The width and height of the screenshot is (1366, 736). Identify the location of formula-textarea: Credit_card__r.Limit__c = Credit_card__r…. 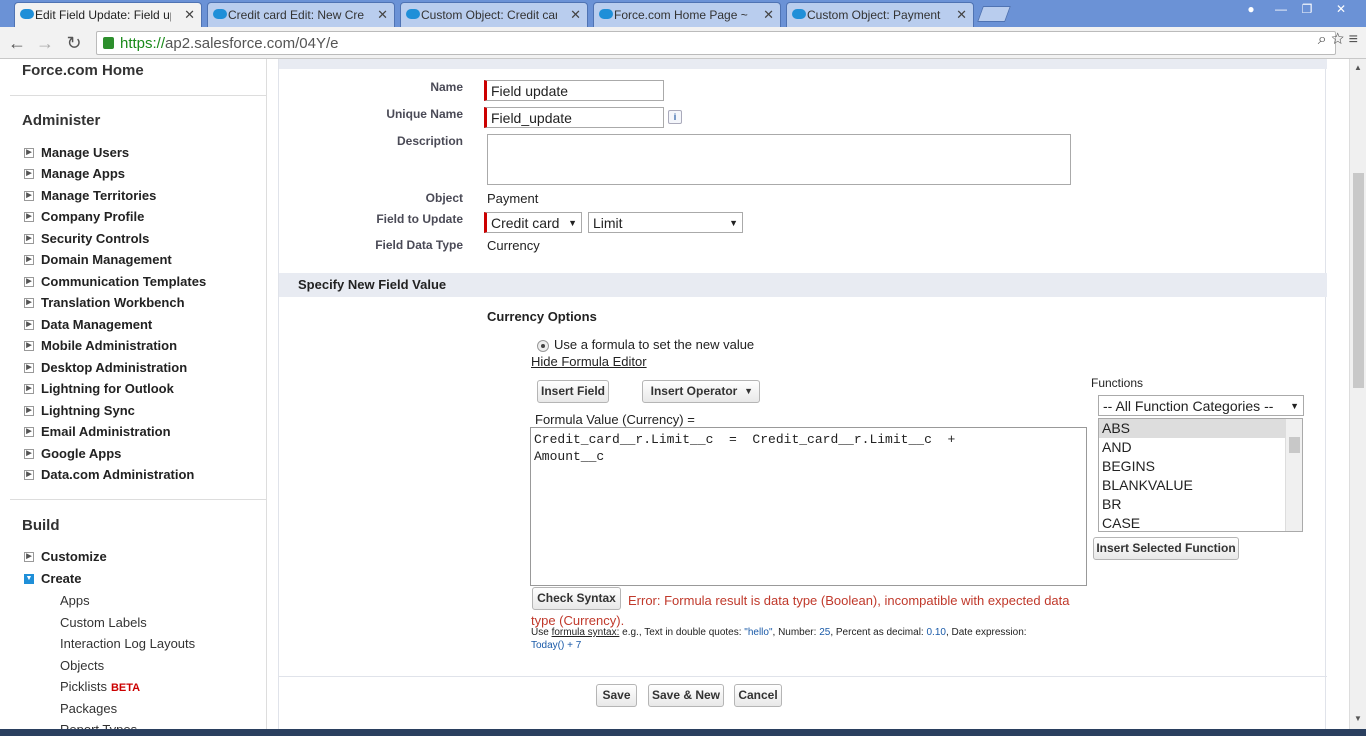
(808, 506).